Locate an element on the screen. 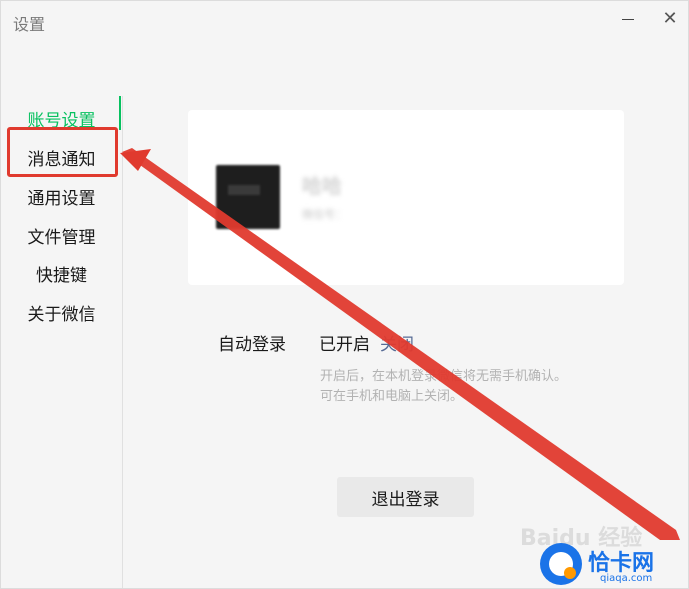 This screenshot has height=589, width=689. avatar-image is located at coordinates (244, 190).